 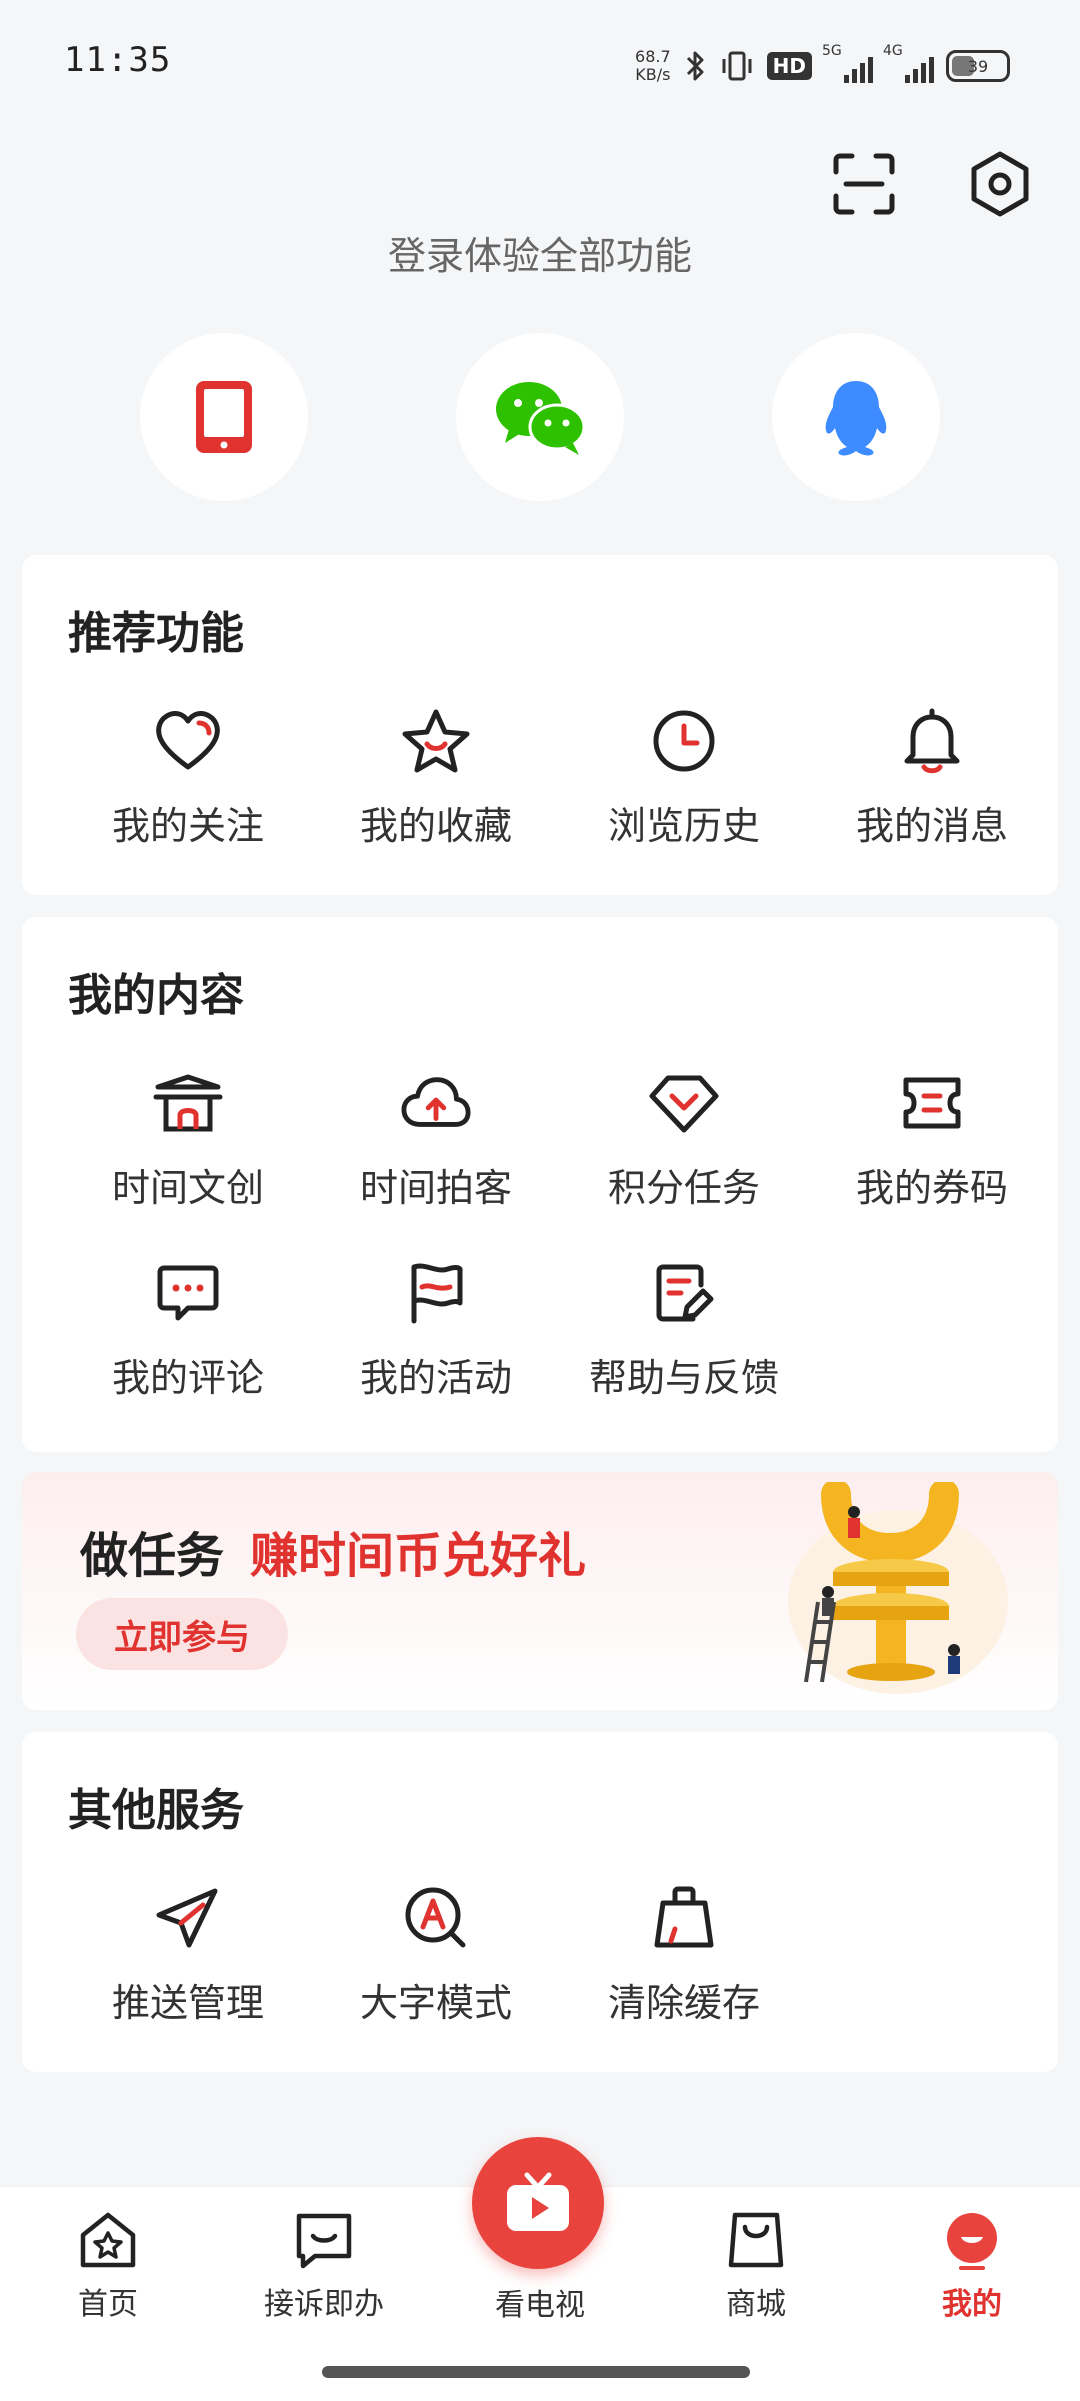 I want to click on large-text-label: 大字模式, so click(x=435, y=2003).